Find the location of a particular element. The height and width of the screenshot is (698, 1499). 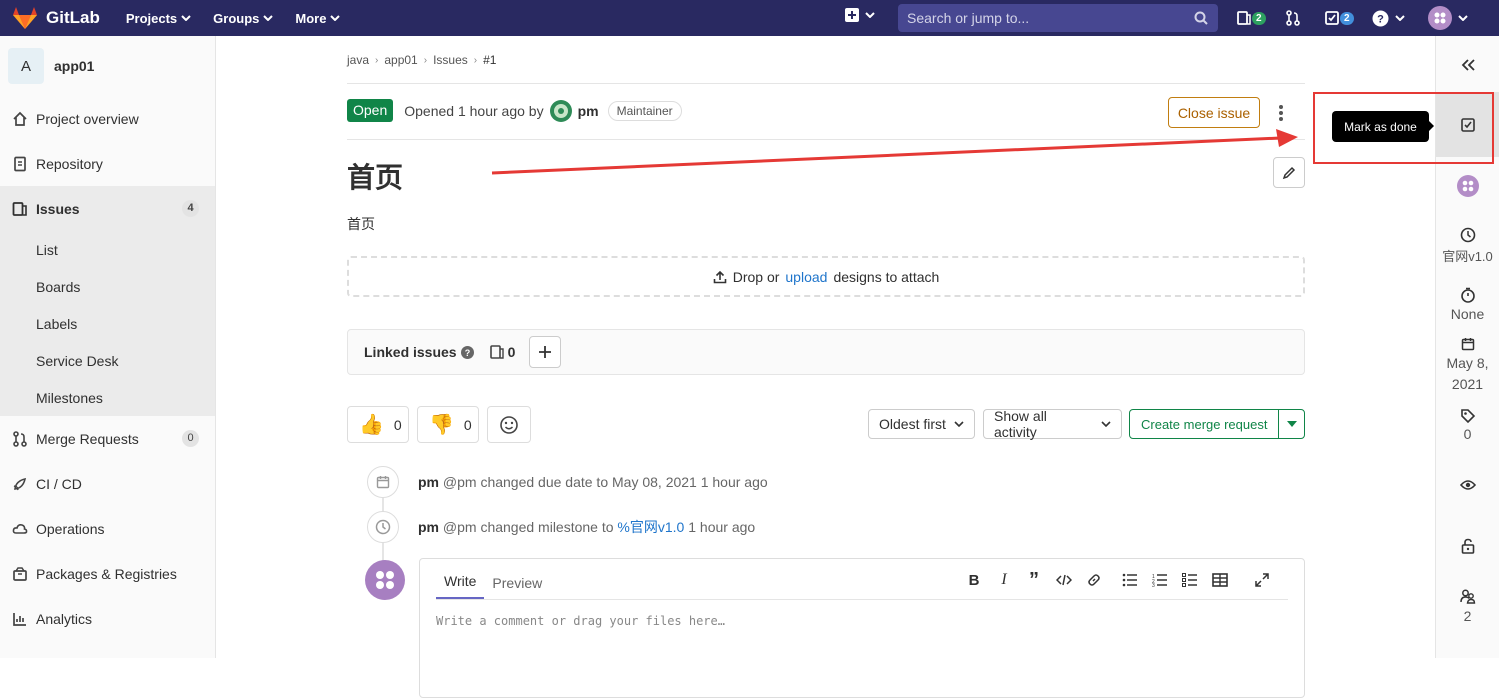

submenu-item-service-desk: Service Desk is located at coordinates (107, 360).